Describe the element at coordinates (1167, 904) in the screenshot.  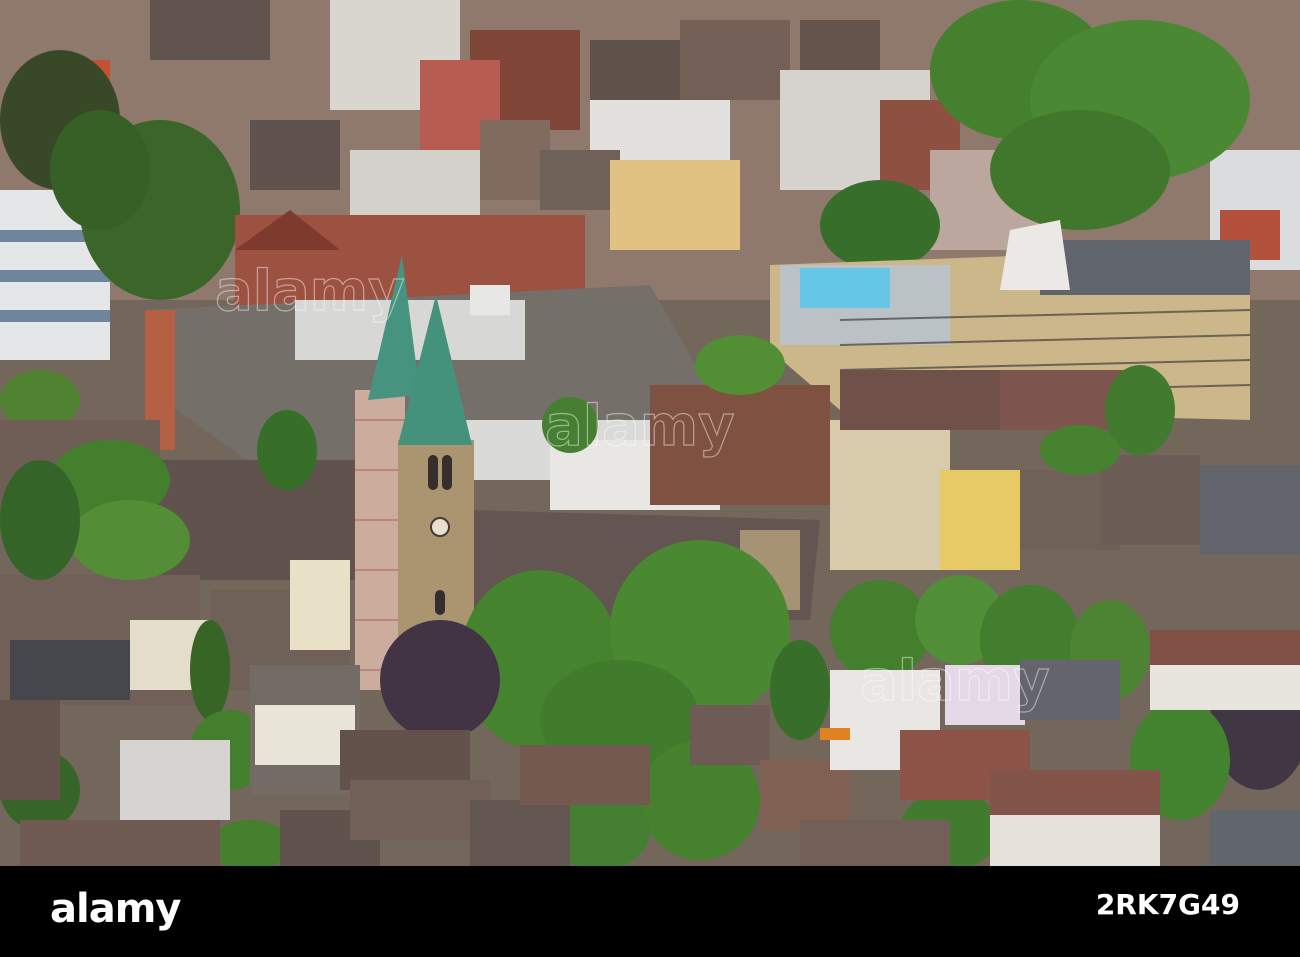
I see `image-id: 2RK7G49` at that location.